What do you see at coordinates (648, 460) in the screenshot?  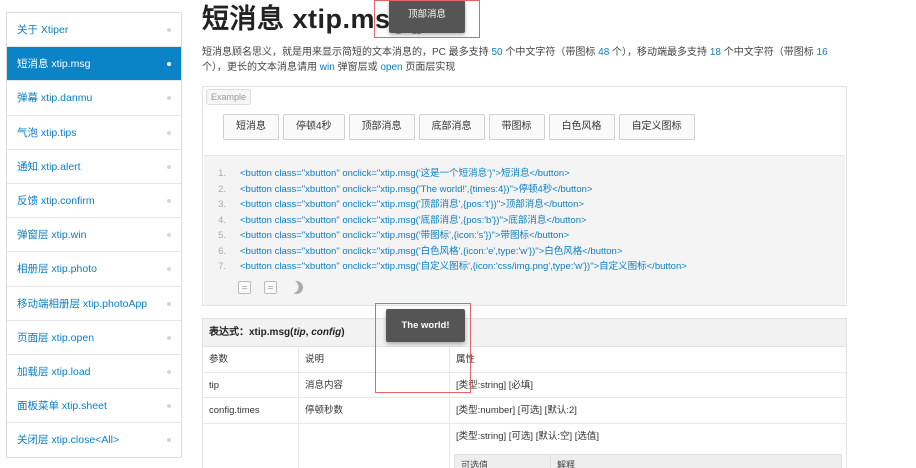 I see `sub-table-header: 可选值 解释` at bounding box center [648, 460].